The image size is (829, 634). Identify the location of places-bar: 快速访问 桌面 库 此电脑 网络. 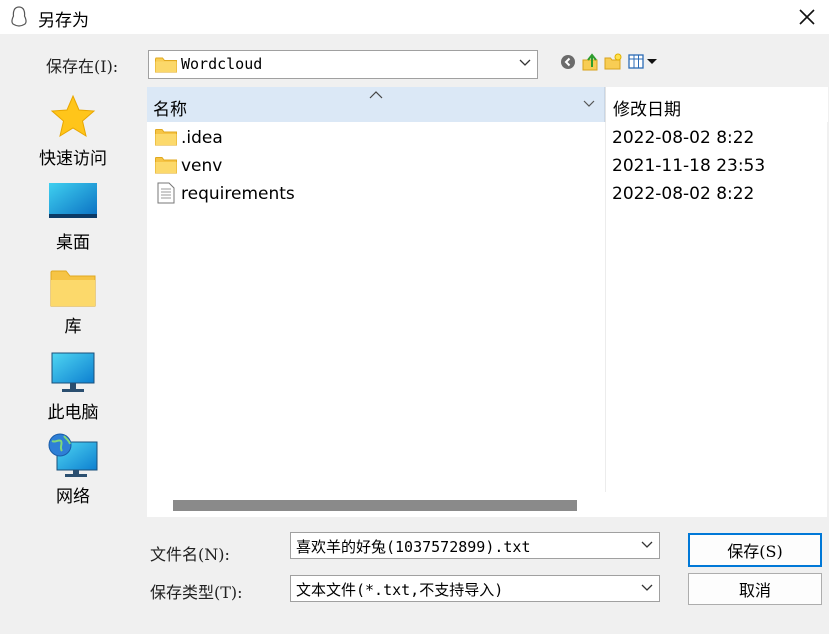
(73, 358).